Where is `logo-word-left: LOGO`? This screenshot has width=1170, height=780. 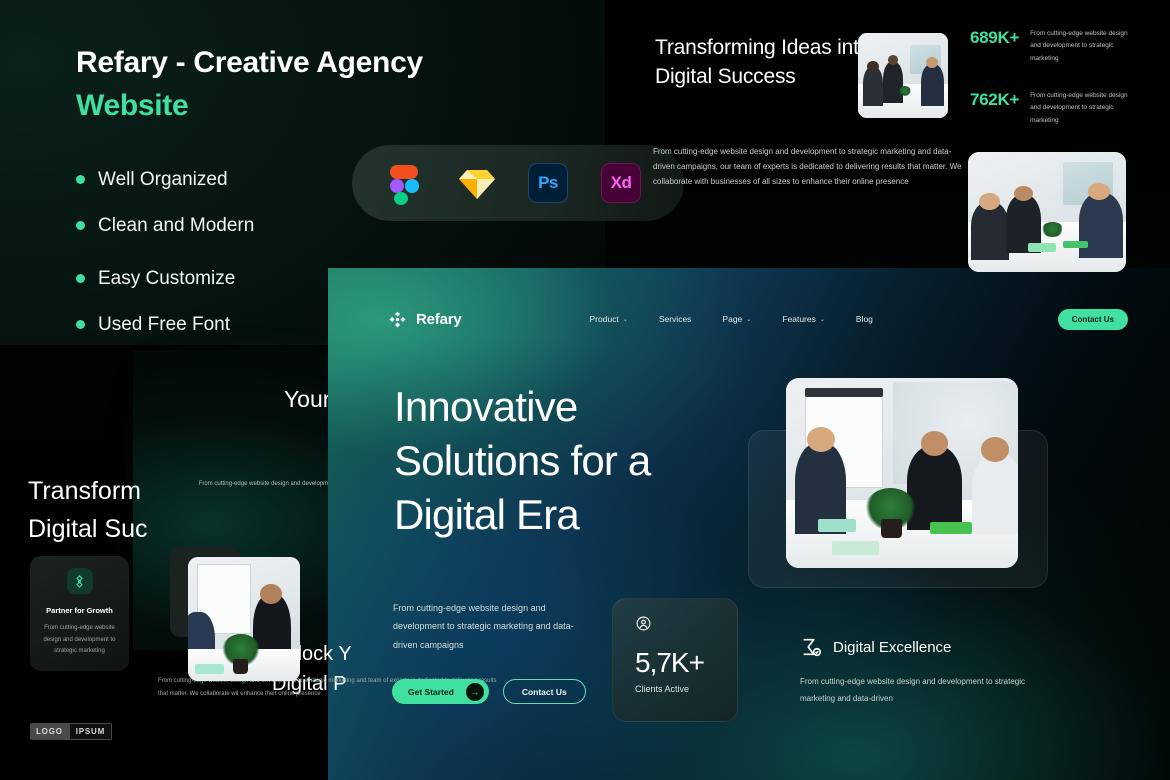 logo-word-left: LOGO is located at coordinates (49, 731).